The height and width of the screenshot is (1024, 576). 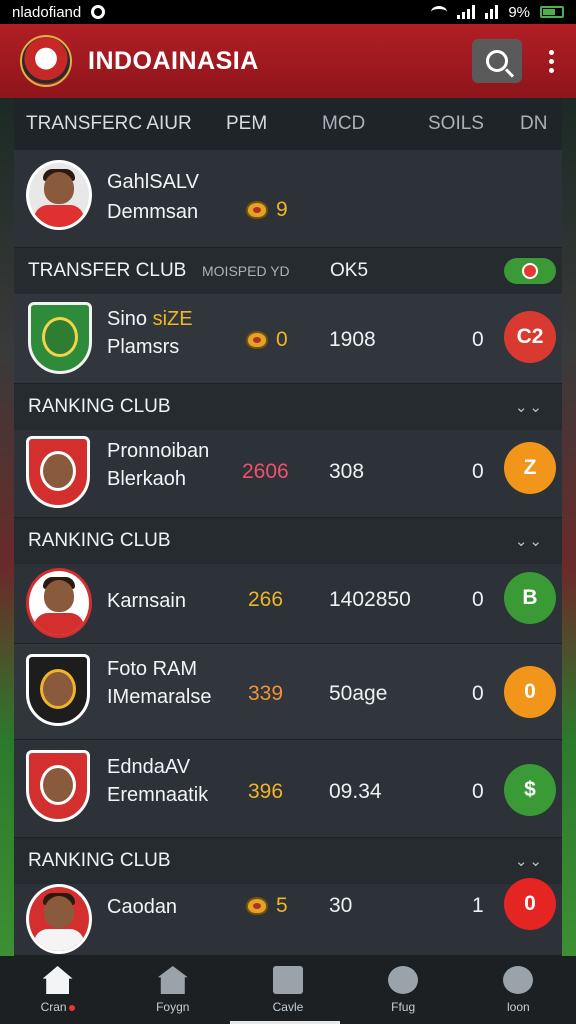 What do you see at coordinates (159, 697) in the screenshot?
I see `player-club: IMemaralse` at bounding box center [159, 697].